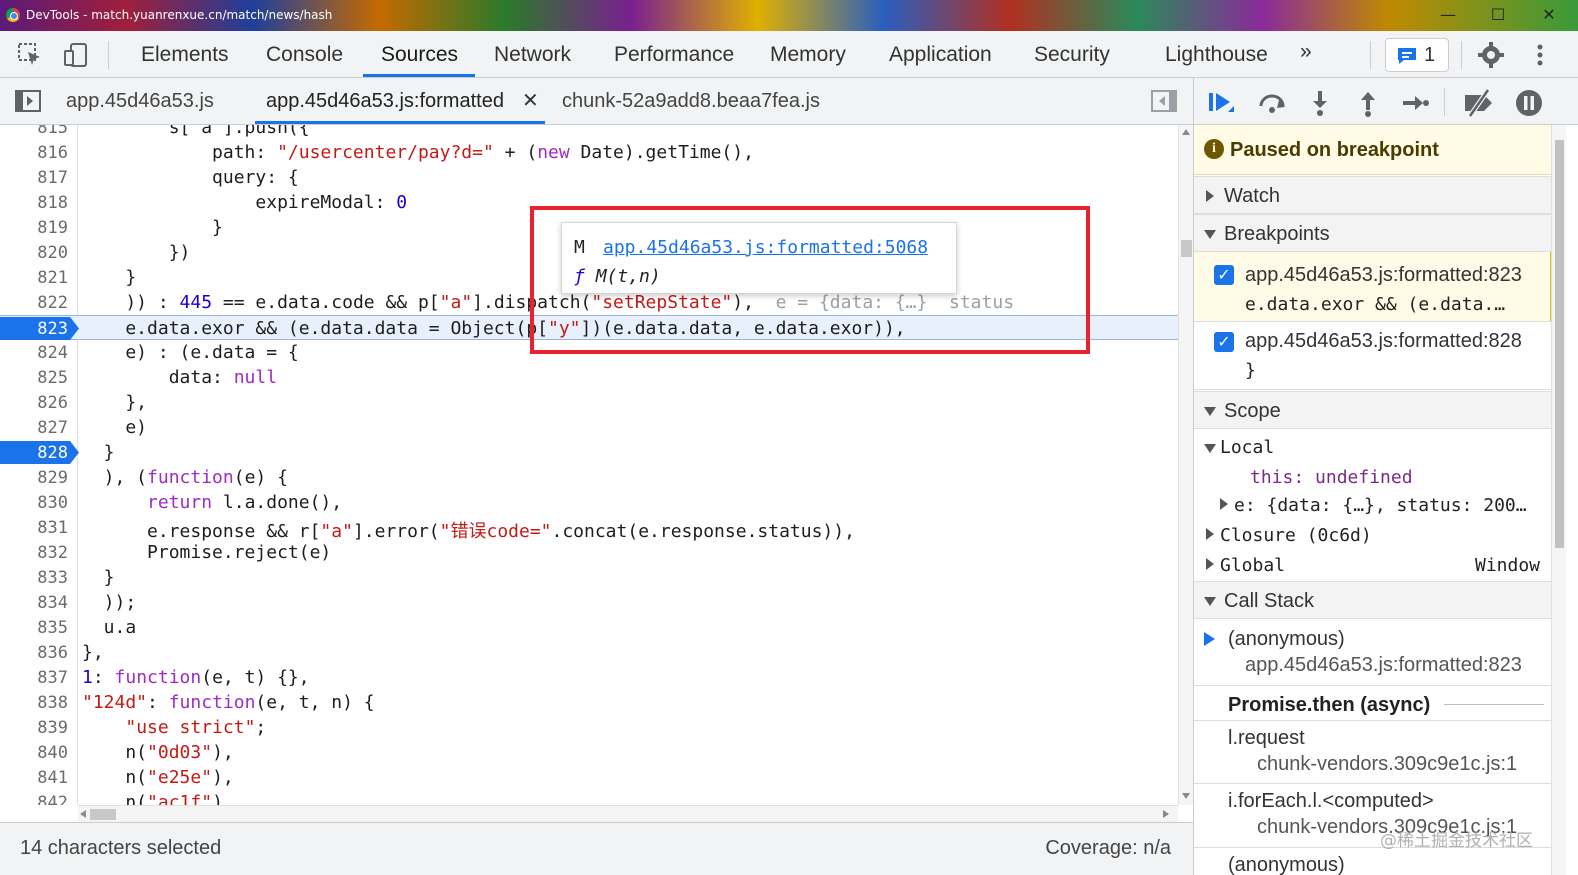 The image size is (1578, 875). Describe the element at coordinates (34, 153) in the screenshot. I see `line-number: 816` at that location.